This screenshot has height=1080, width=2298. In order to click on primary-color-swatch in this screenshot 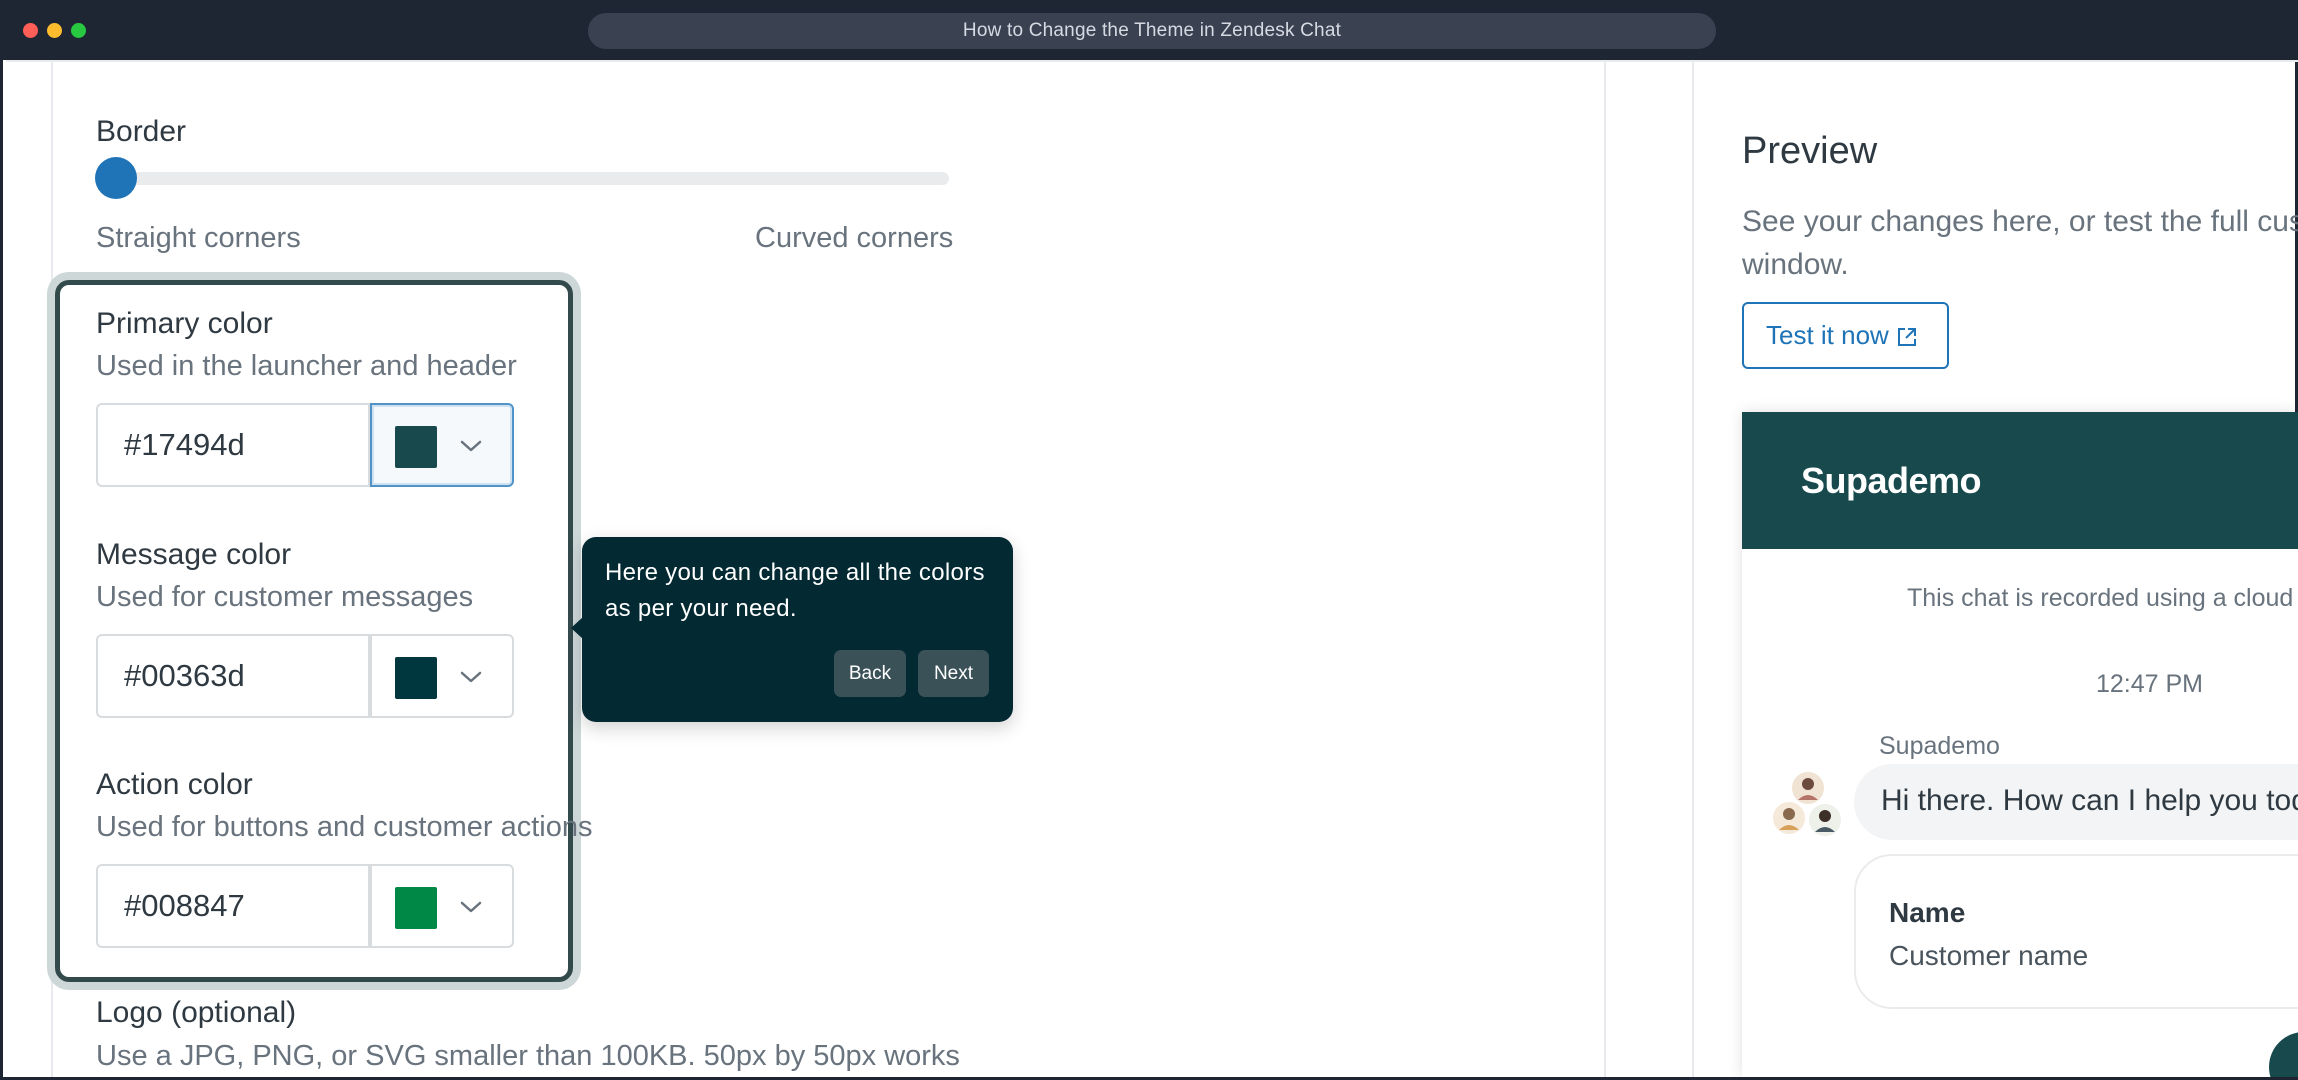, I will do `click(416, 447)`.